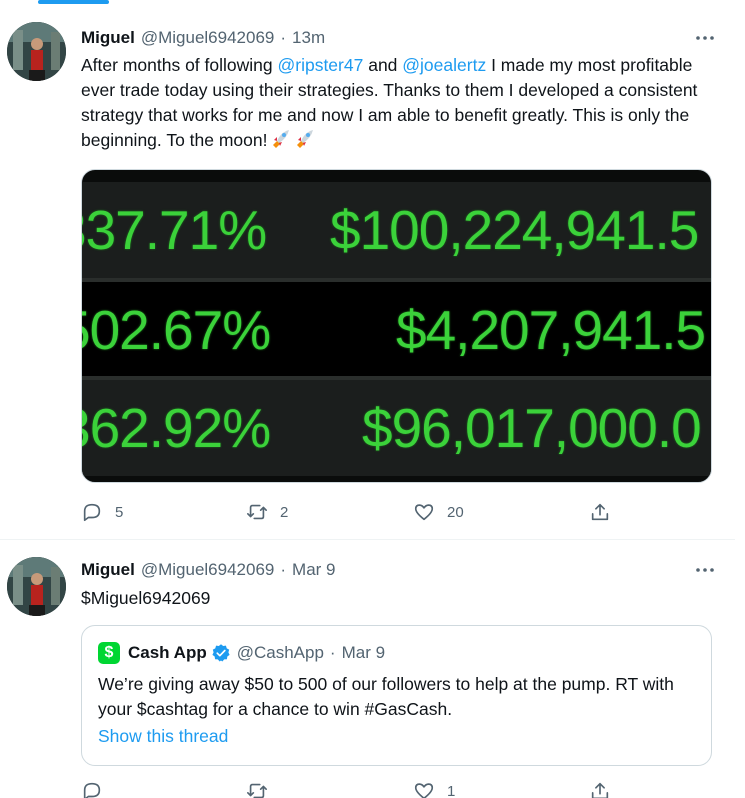 This screenshot has width=745, height=798. What do you see at coordinates (451, 790) in the screenshot?
I see `like-count: 1` at bounding box center [451, 790].